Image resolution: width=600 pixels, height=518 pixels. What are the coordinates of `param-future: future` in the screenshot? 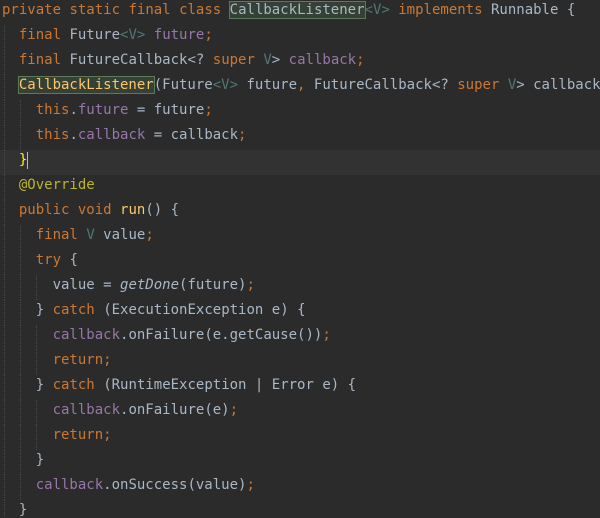 It's located at (268, 85).